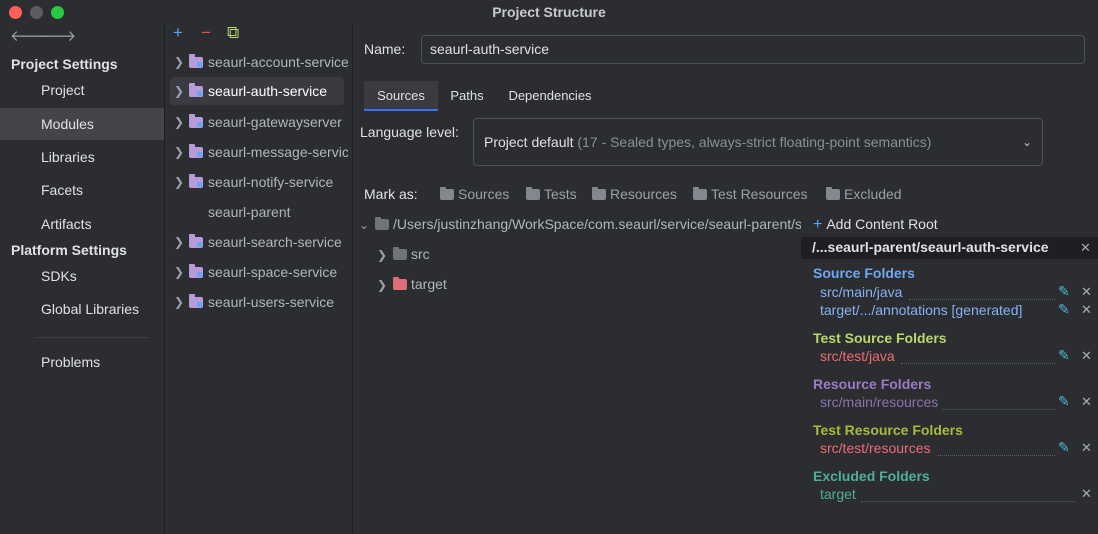  I want to click on list-item: ❯ seaurl-users-service, so click(259, 302).